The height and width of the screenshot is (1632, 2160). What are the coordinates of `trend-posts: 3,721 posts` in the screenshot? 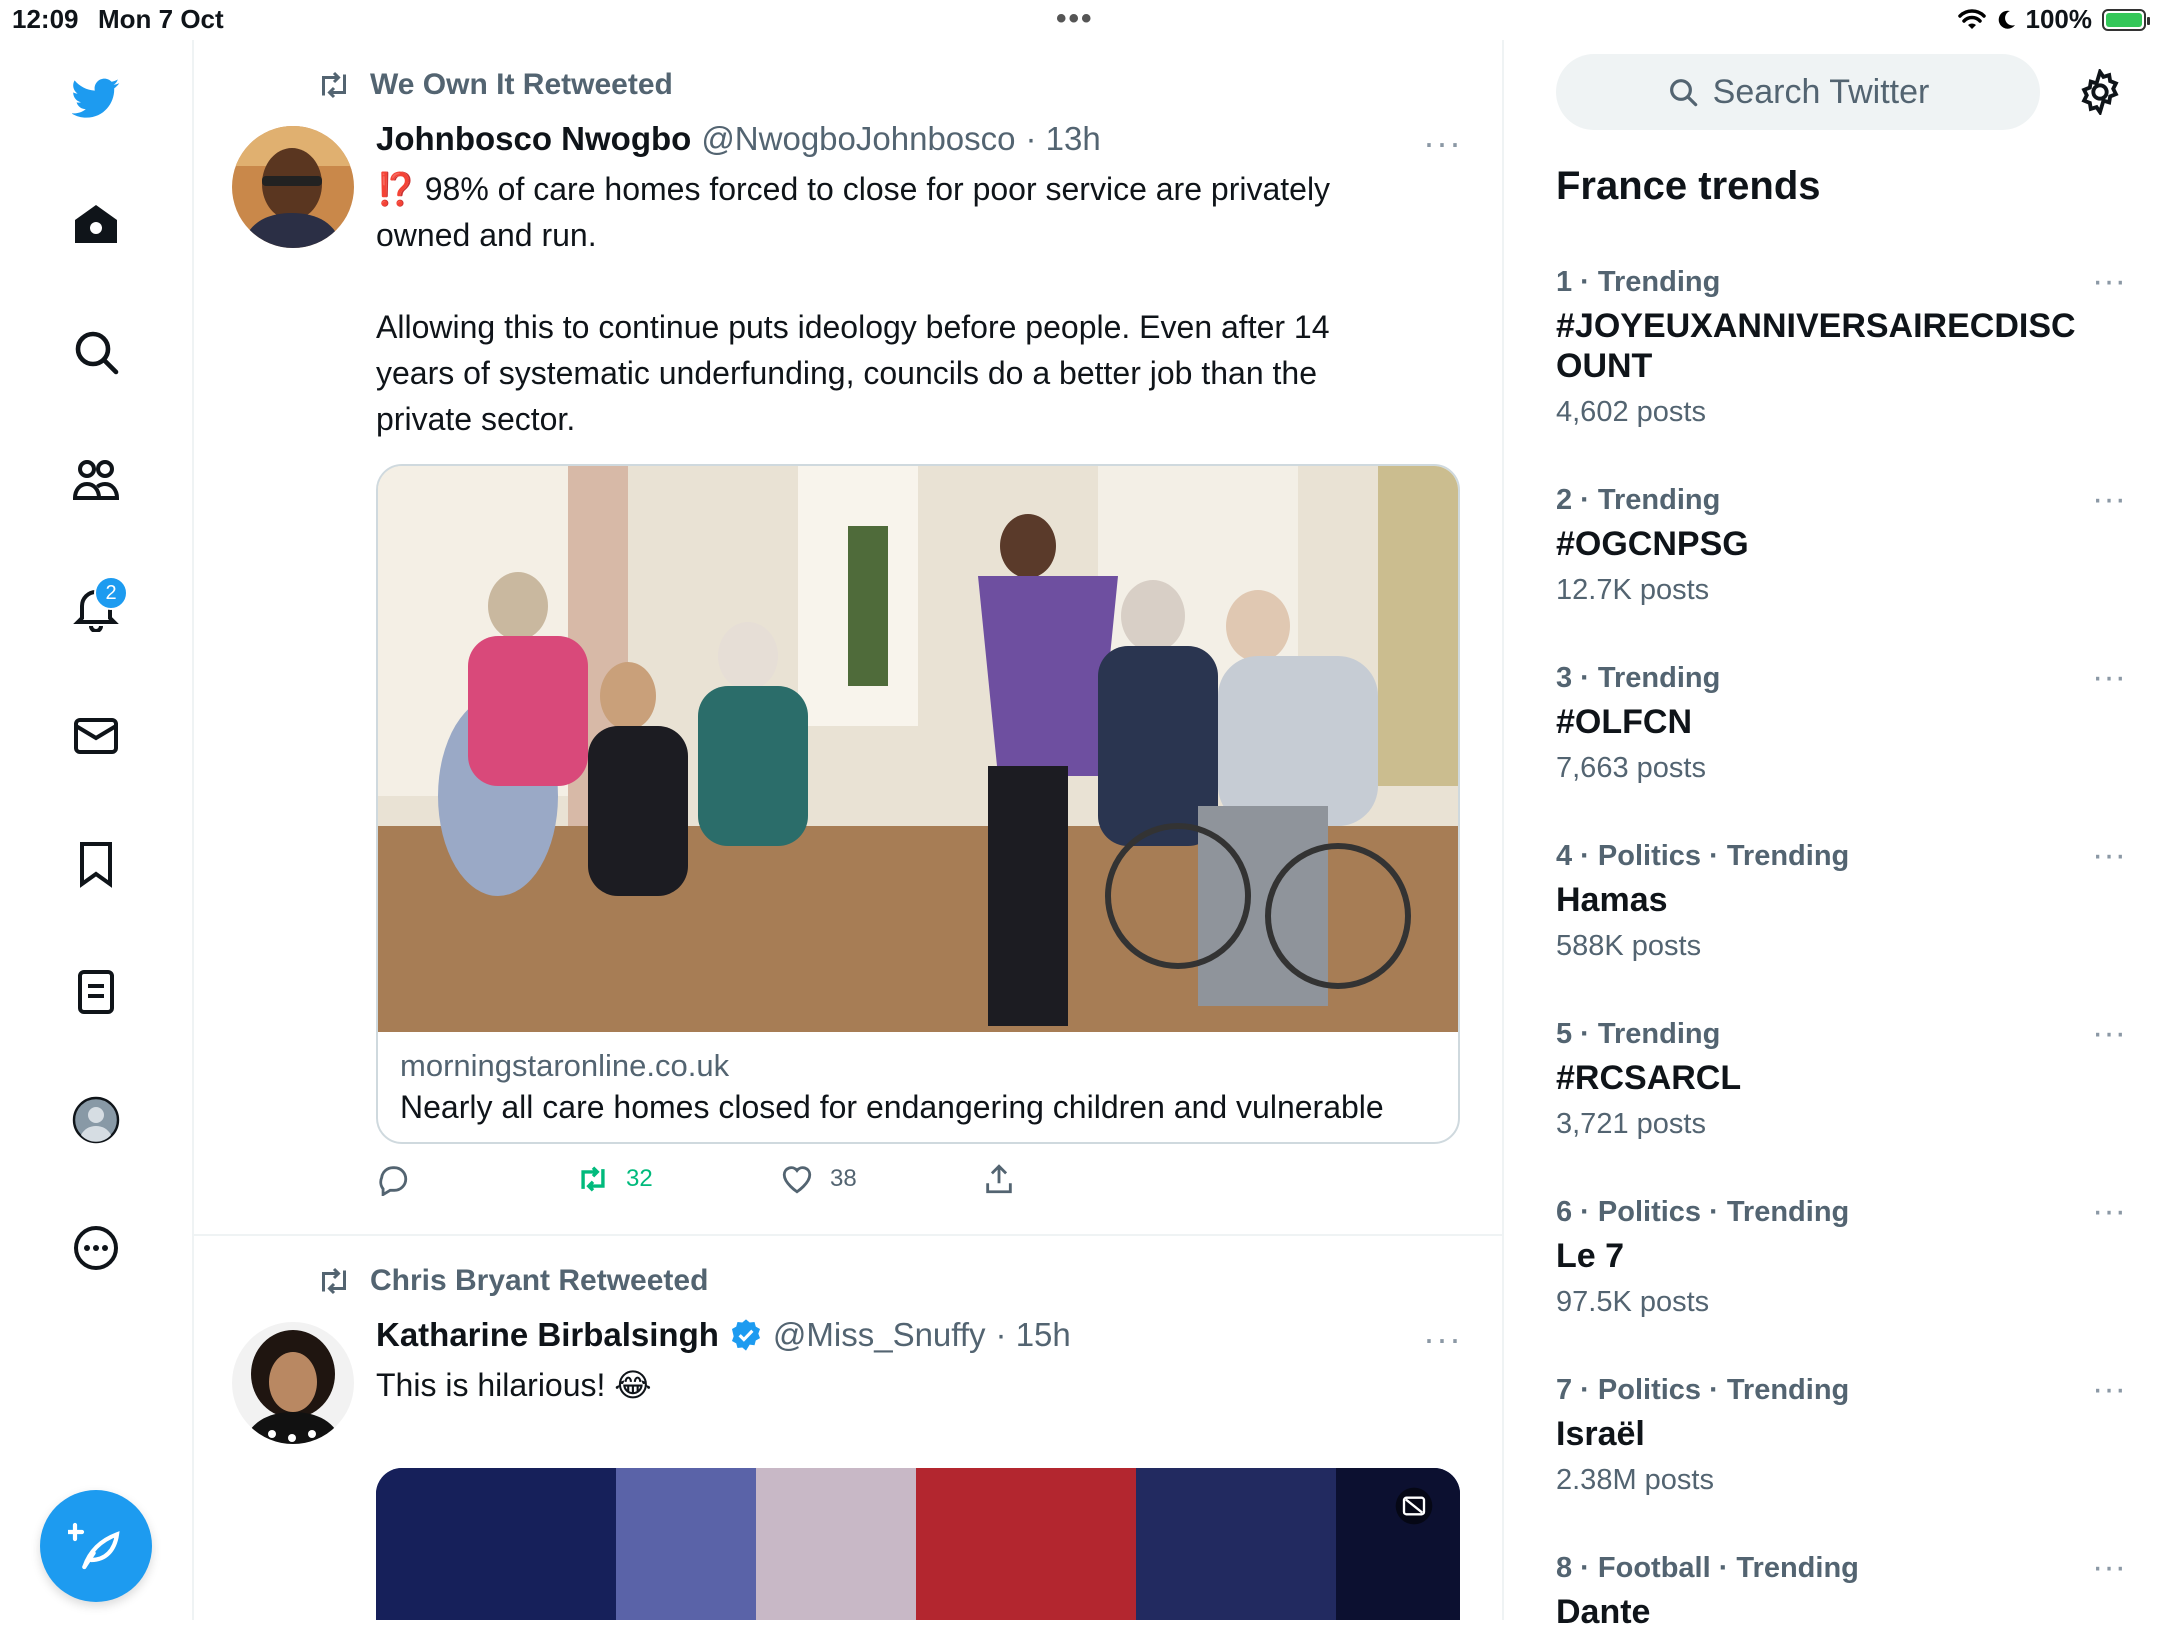 It's located at (1631, 1124).